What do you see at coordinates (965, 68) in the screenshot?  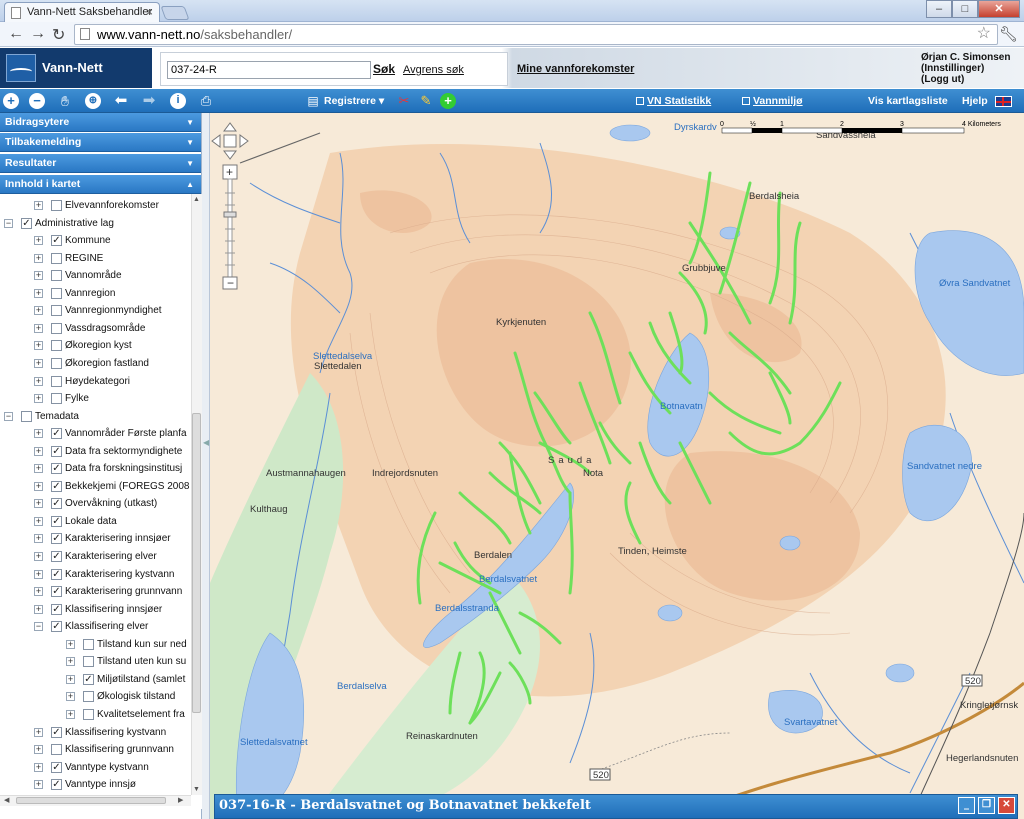 I see `settings-link: (Innstillinger)` at bounding box center [965, 68].